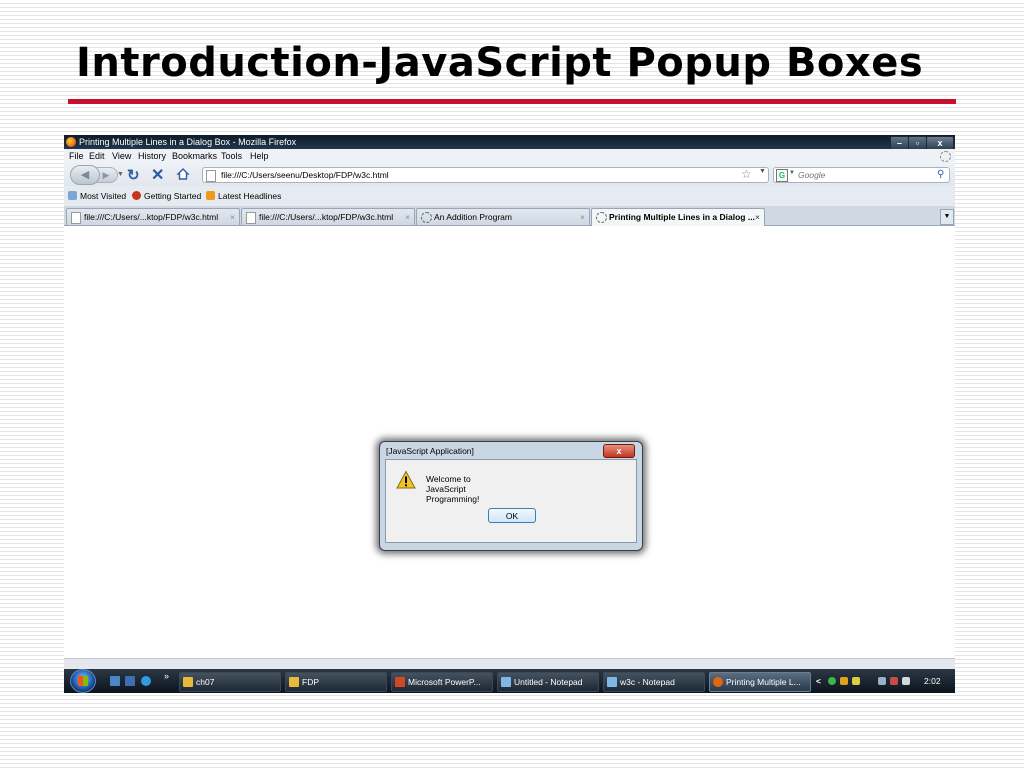  I want to click on powerpoint-icon, so click(400, 682).